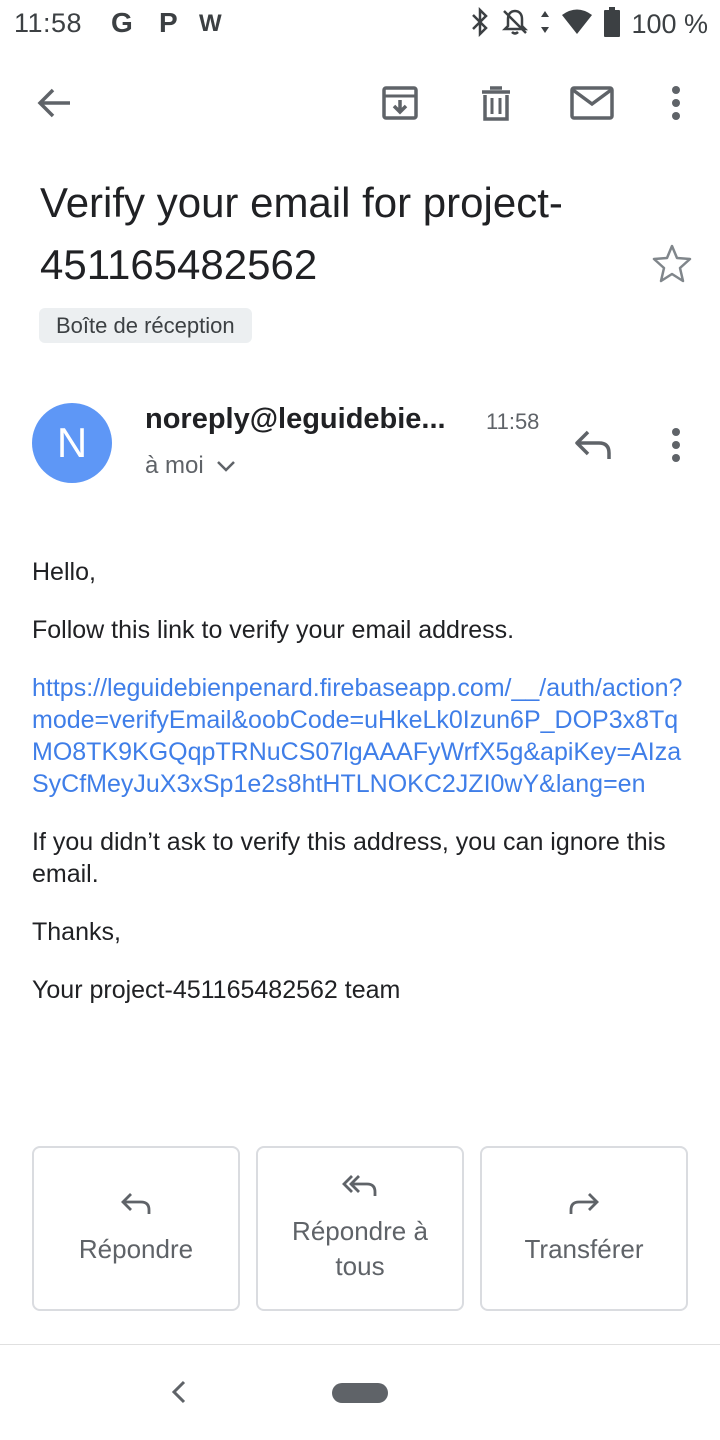  I want to click on system-nav-bar, so click(360, 1392).